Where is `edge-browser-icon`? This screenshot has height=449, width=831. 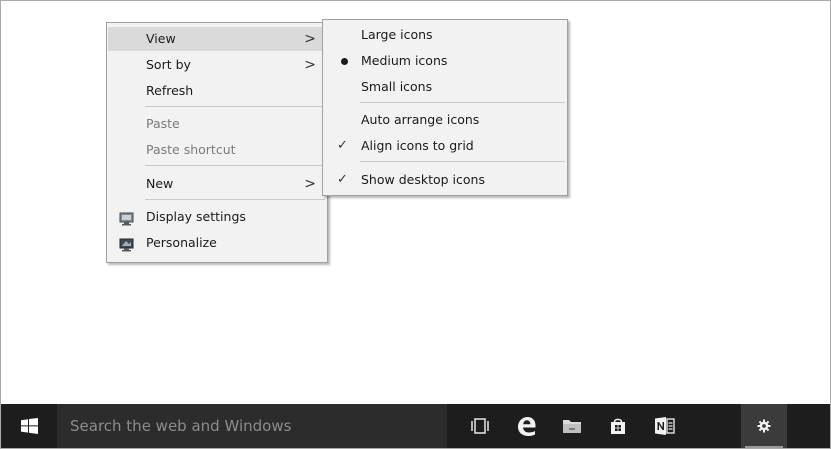
edge-browser-icon is located at coordinates (527, 426).